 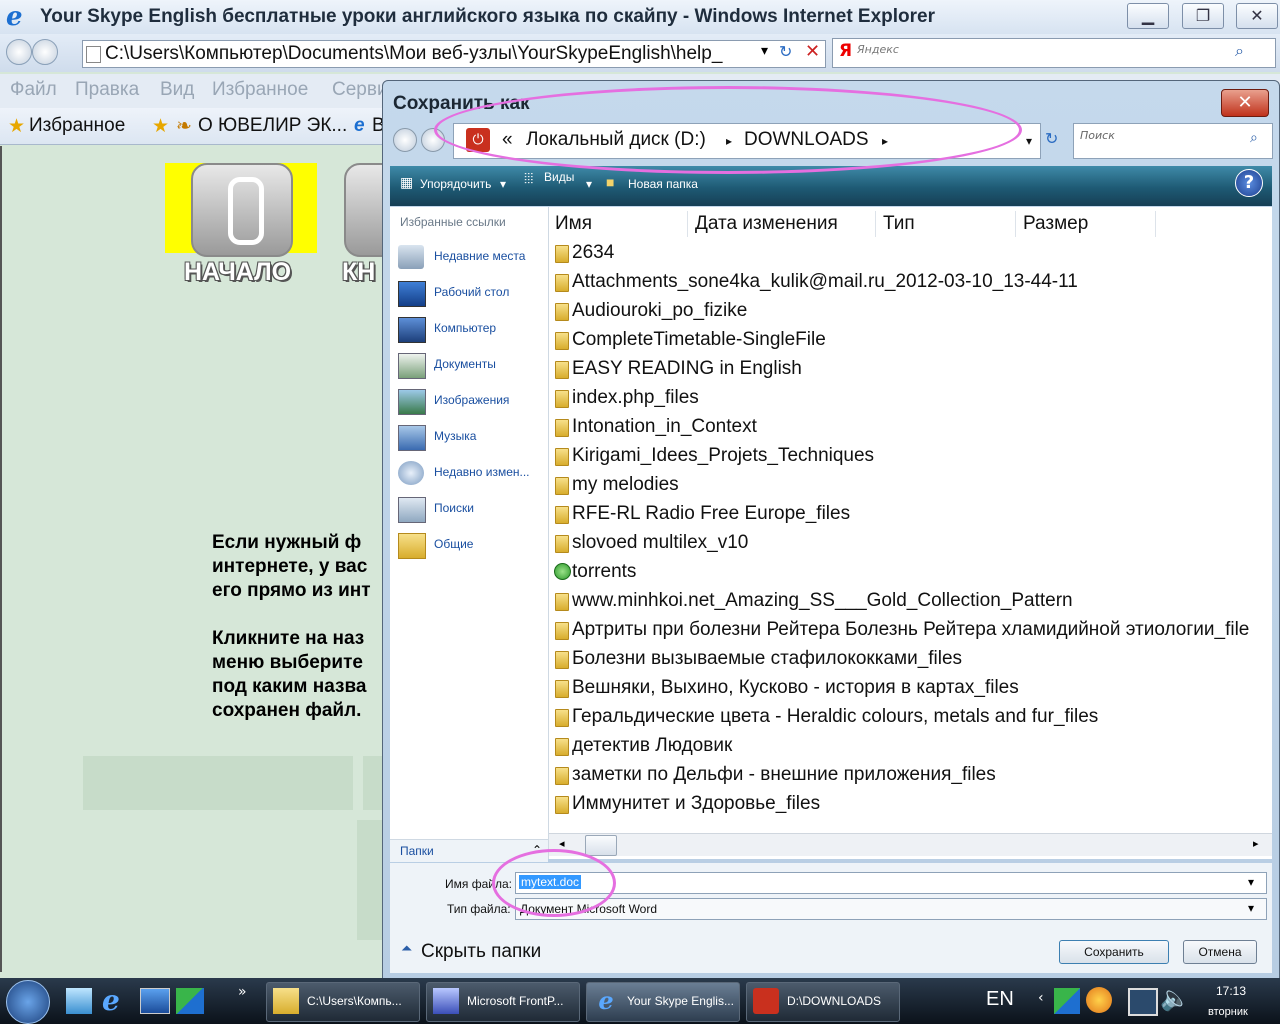 I want to click on refresh-icon: ↻, so click(x=785, y=51).